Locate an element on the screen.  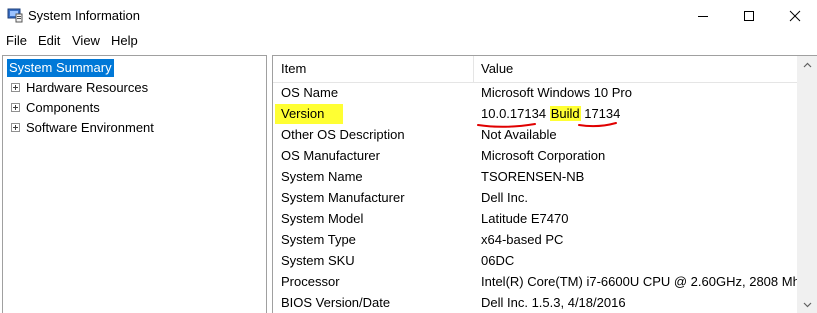
tree-item-hardware-resources: Hardware Resources is located at coordinates (79, 88).